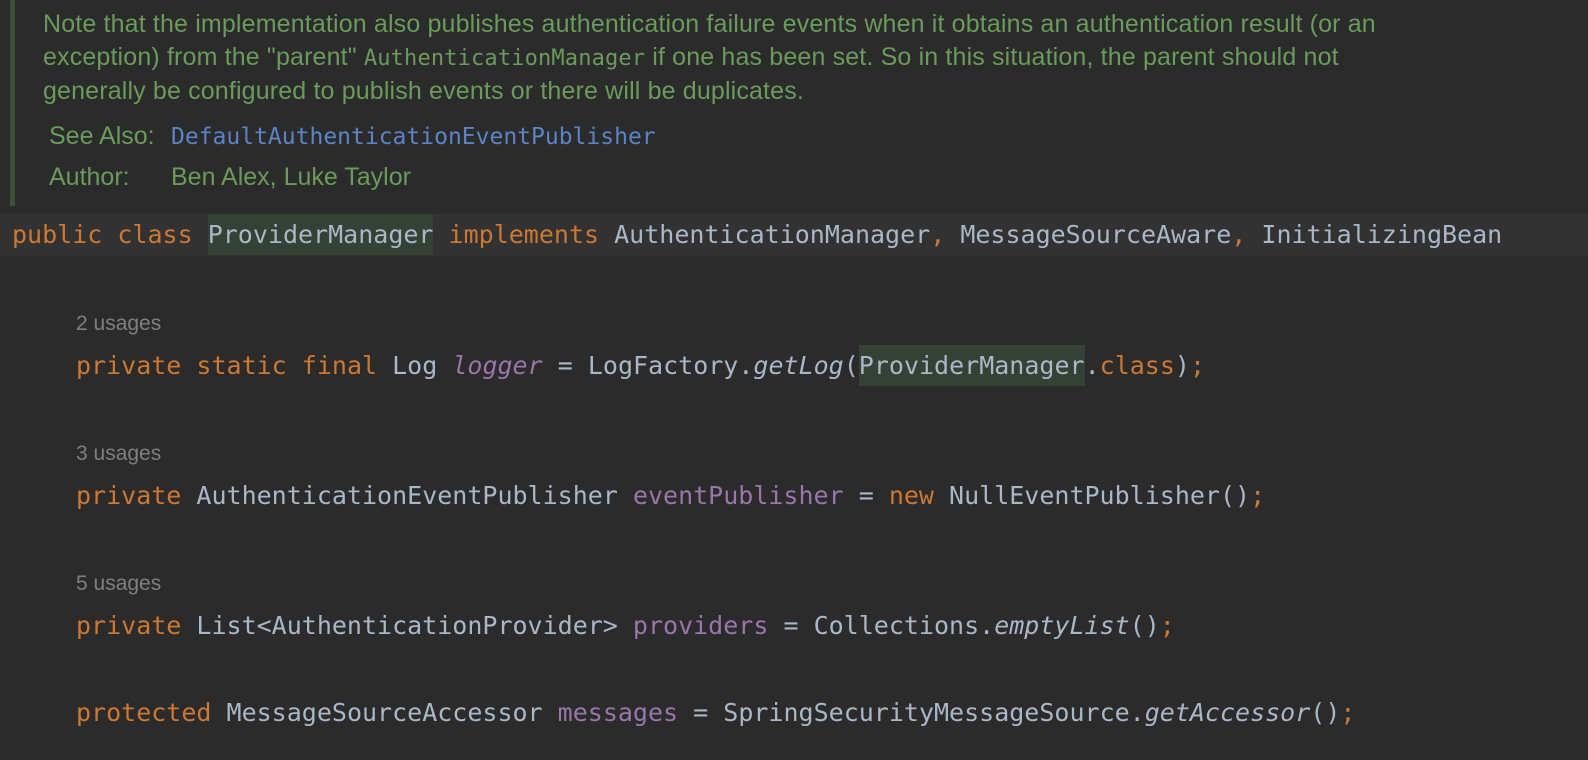 The image size is (1588, 760). I want to click on author-label: Author:, so click(89, 177).